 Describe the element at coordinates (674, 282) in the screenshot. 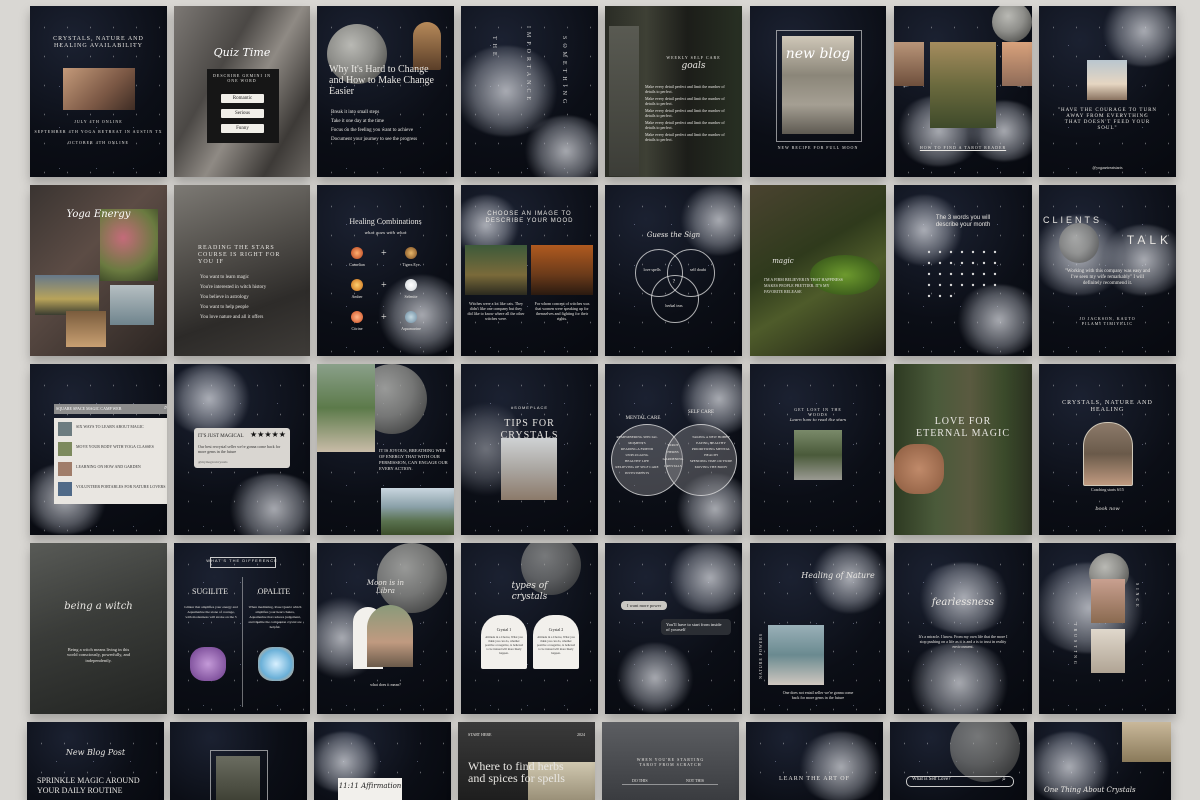

I see `venn-center-label: ?` at that location.